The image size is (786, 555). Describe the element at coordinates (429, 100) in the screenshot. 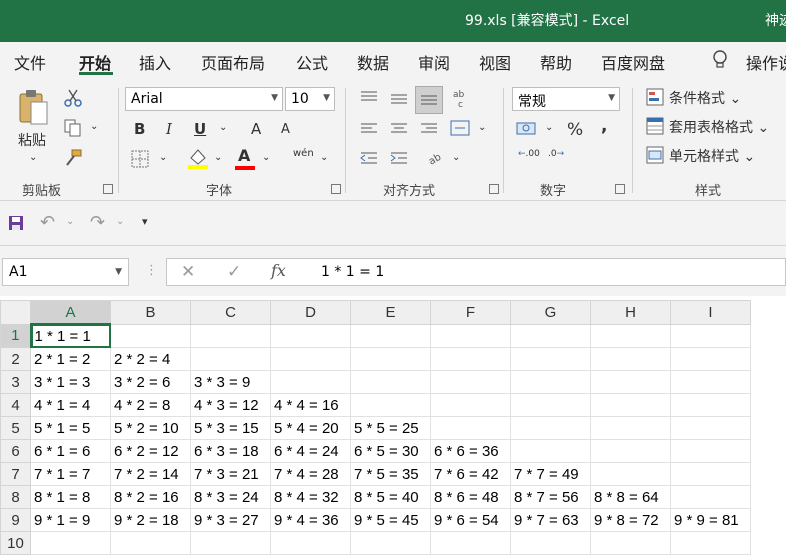

I see `align-bottom-icon` at that location.